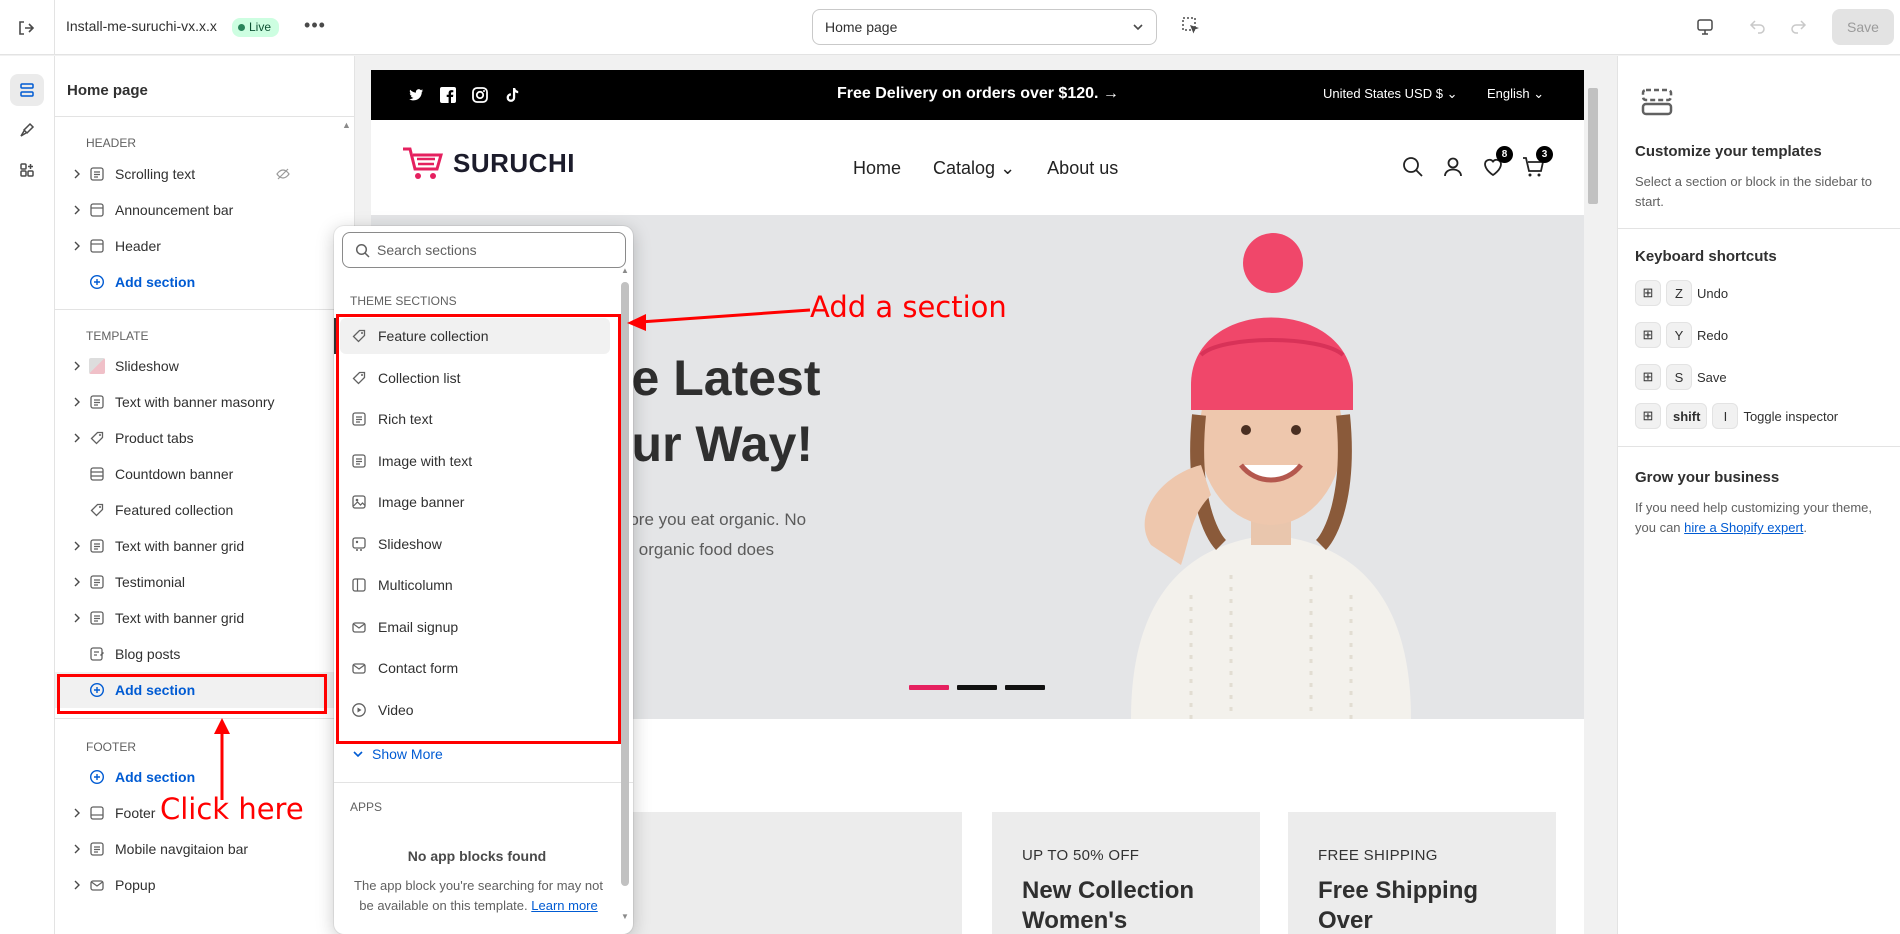  I want to click on store-logo: SURUCHI, so click(488, 163).